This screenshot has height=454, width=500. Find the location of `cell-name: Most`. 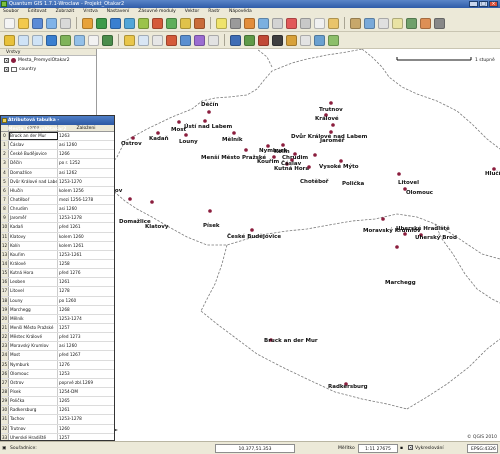

cell-name: Most is located at coordinates (33, 355).